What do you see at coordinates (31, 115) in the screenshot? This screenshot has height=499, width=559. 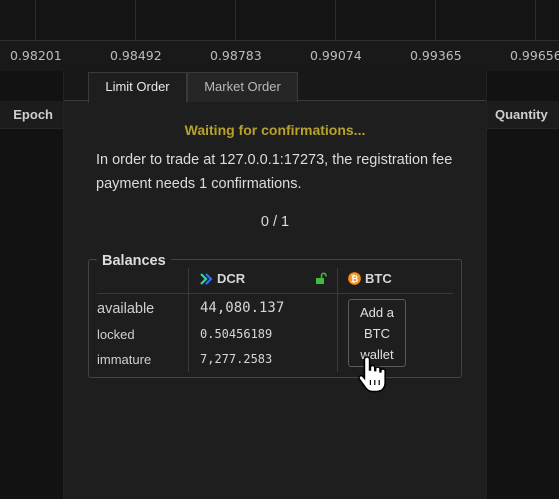 I see `epoch-column-header: Epoch` at bounding box center [31, 115].